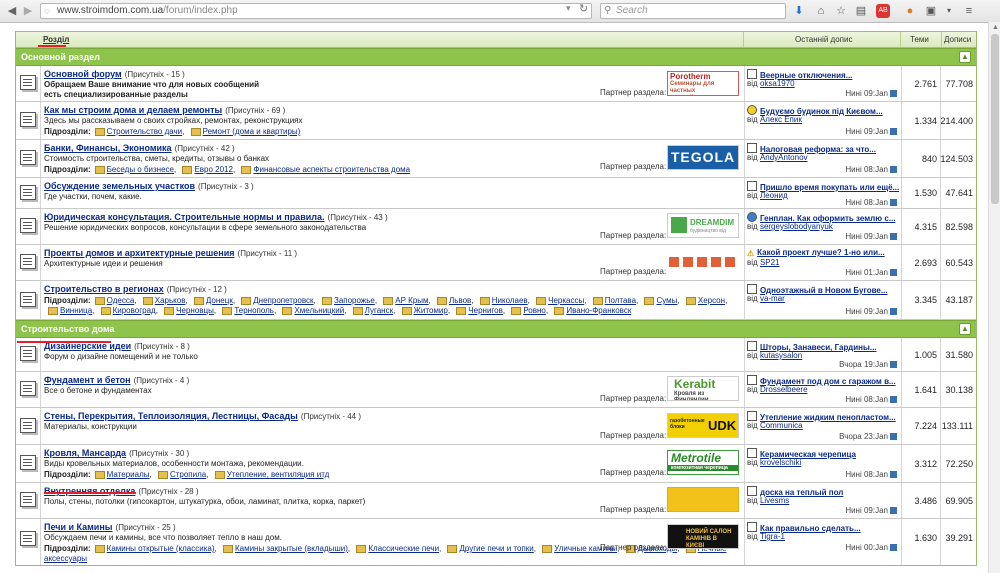  I want to click on search-icon: ⚲, so click(608, 10).